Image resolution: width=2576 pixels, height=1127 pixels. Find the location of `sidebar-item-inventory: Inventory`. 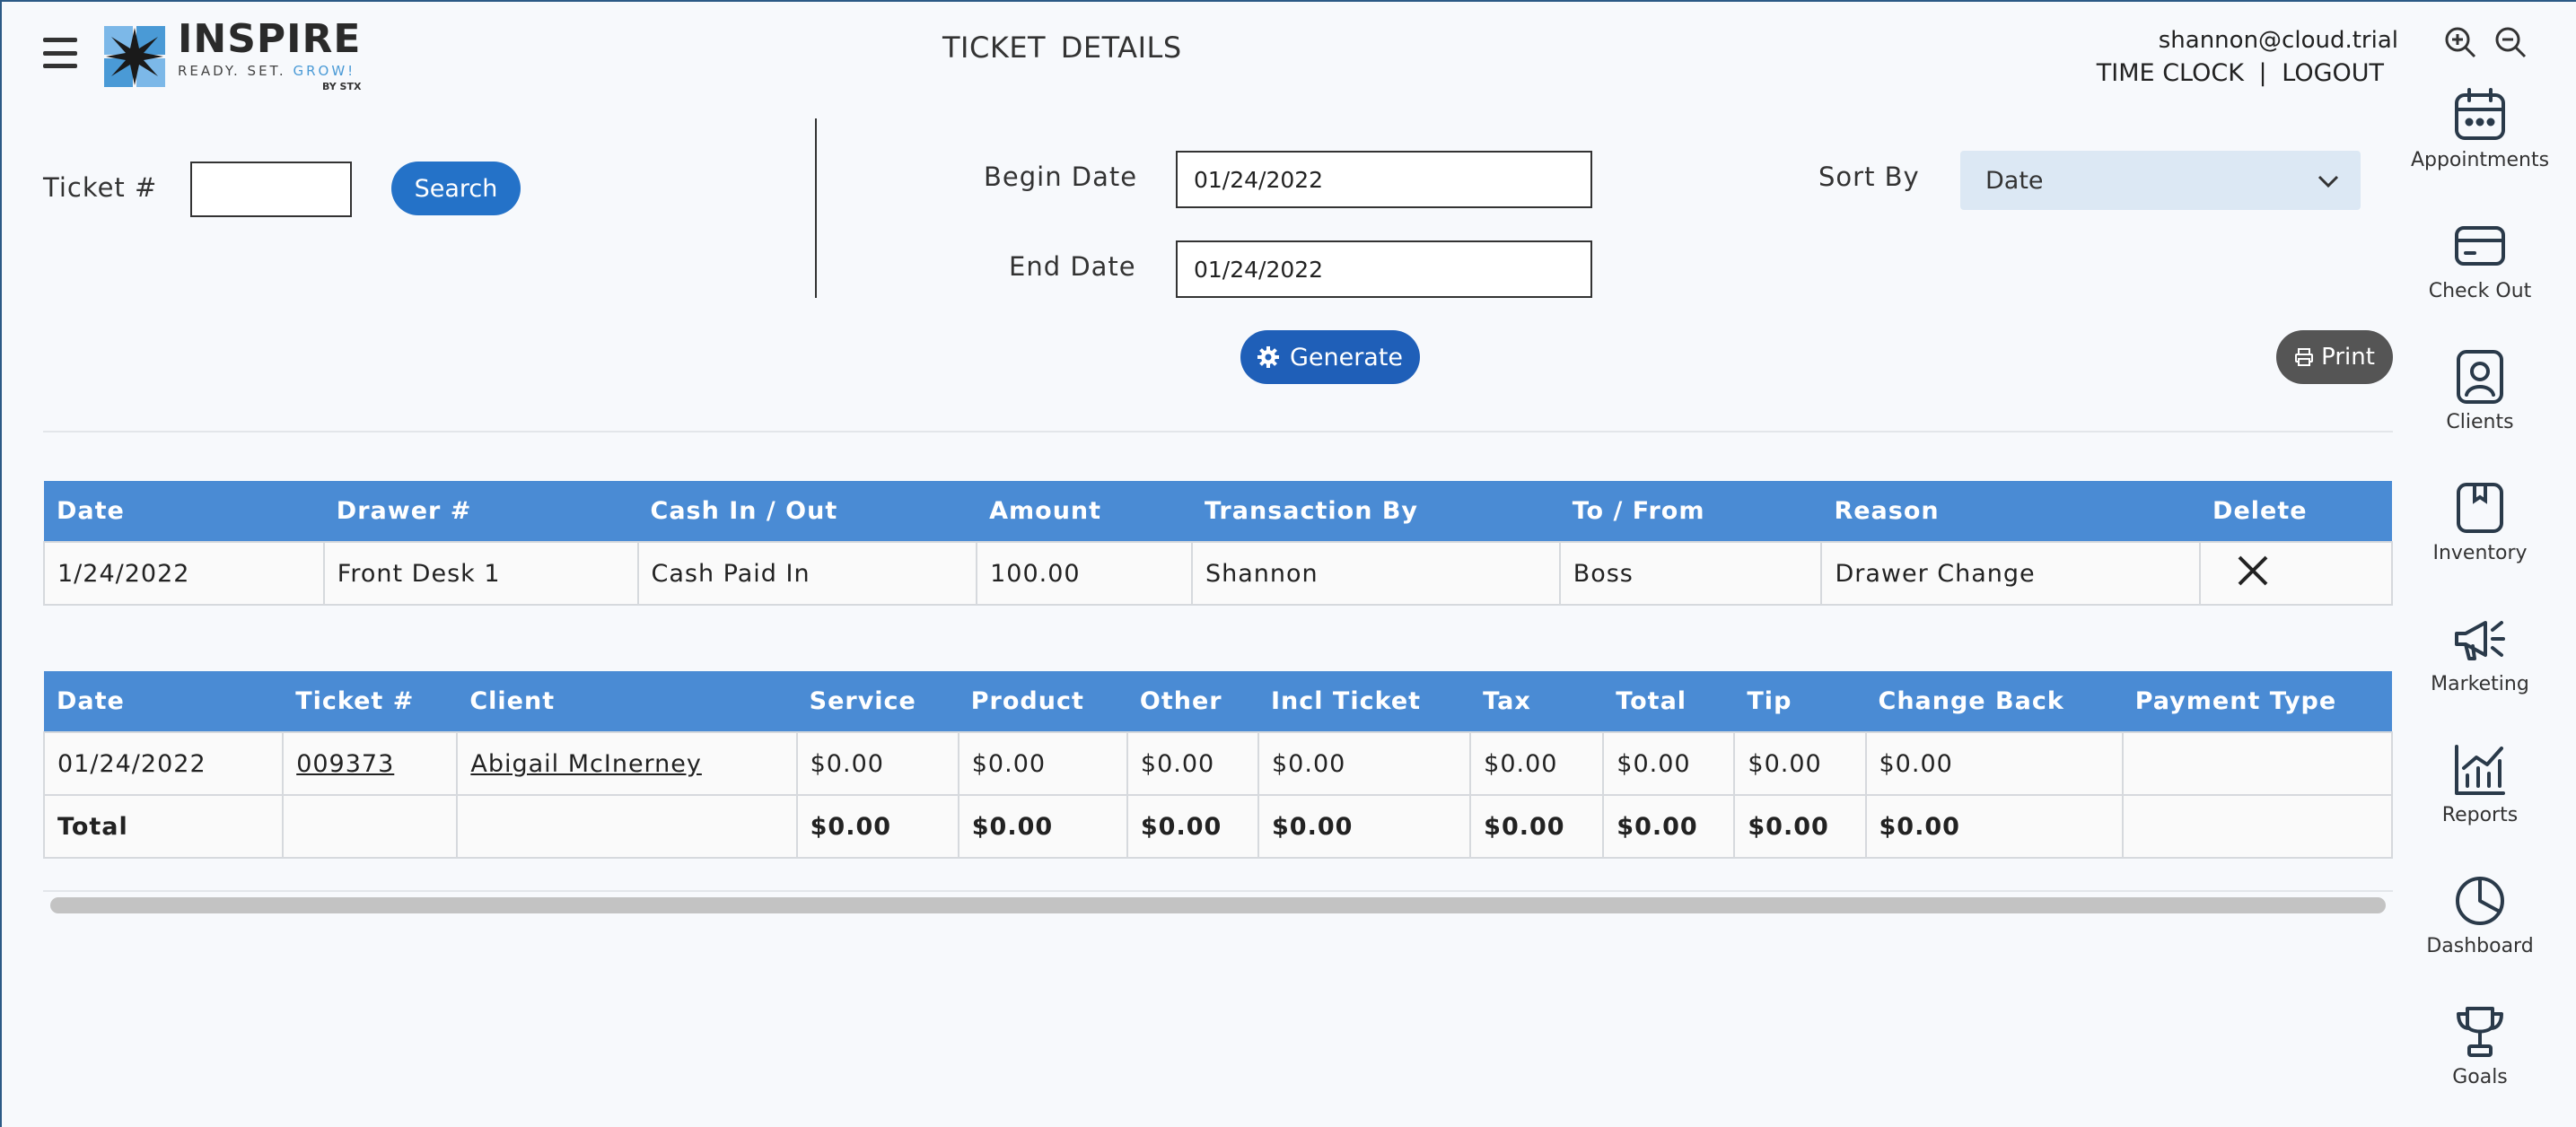

sidebar-item-inventory: Inventory is located at coordinates (2480, 544).